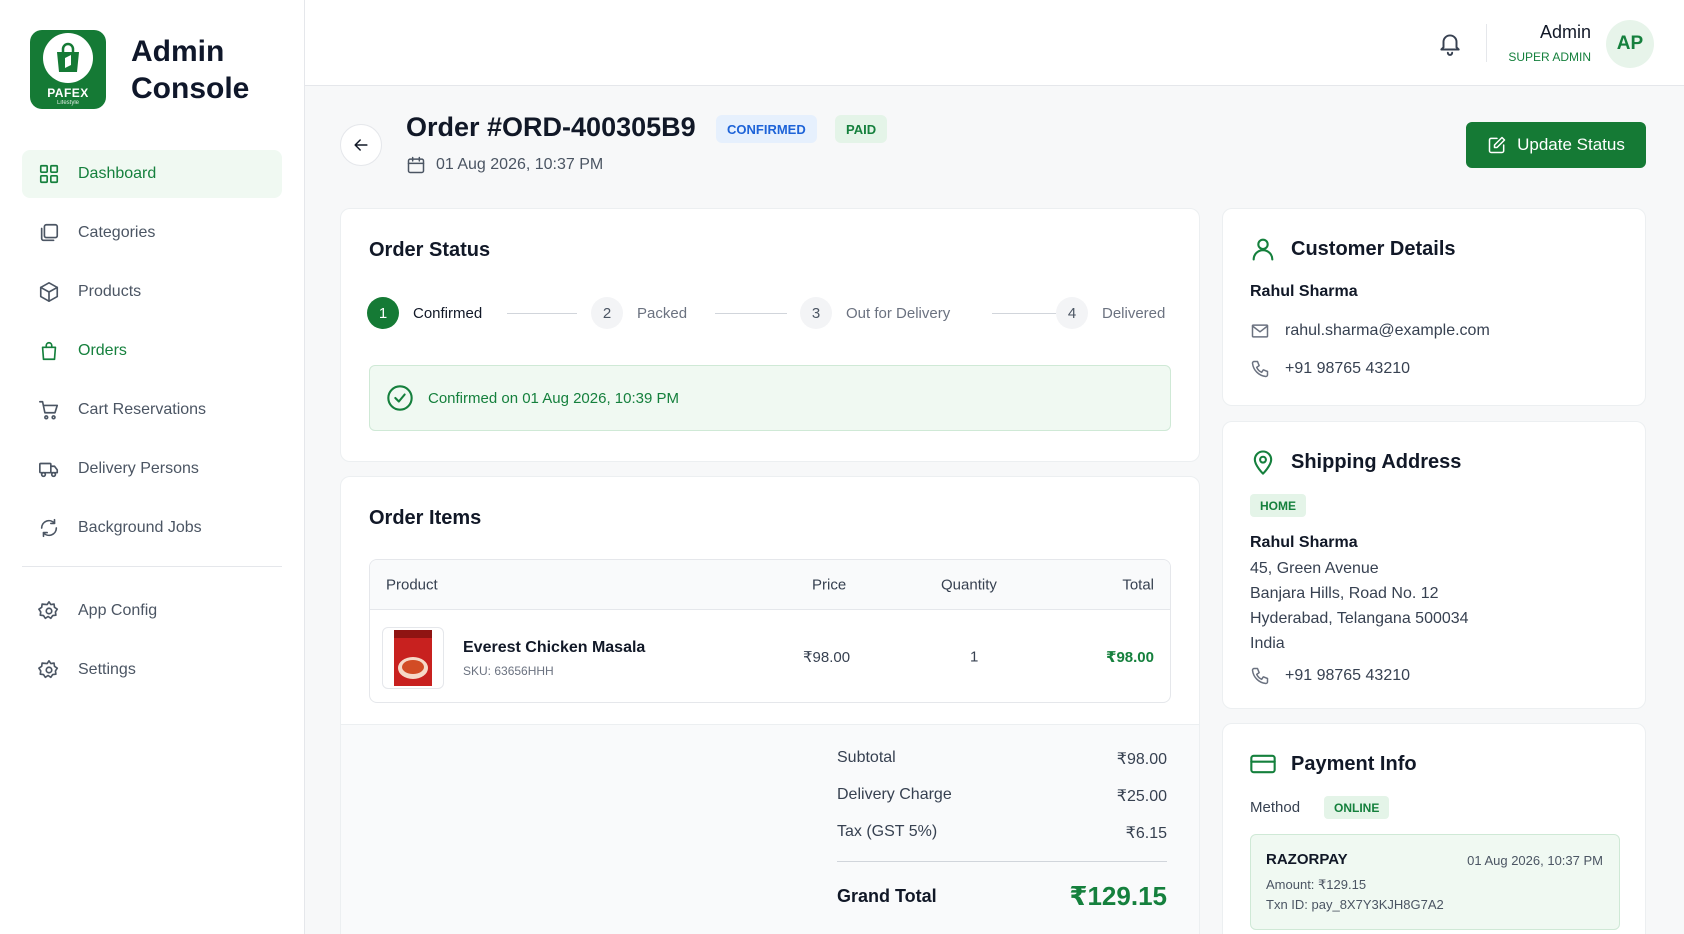  I want to click on gear-icon, so click(48, 669).